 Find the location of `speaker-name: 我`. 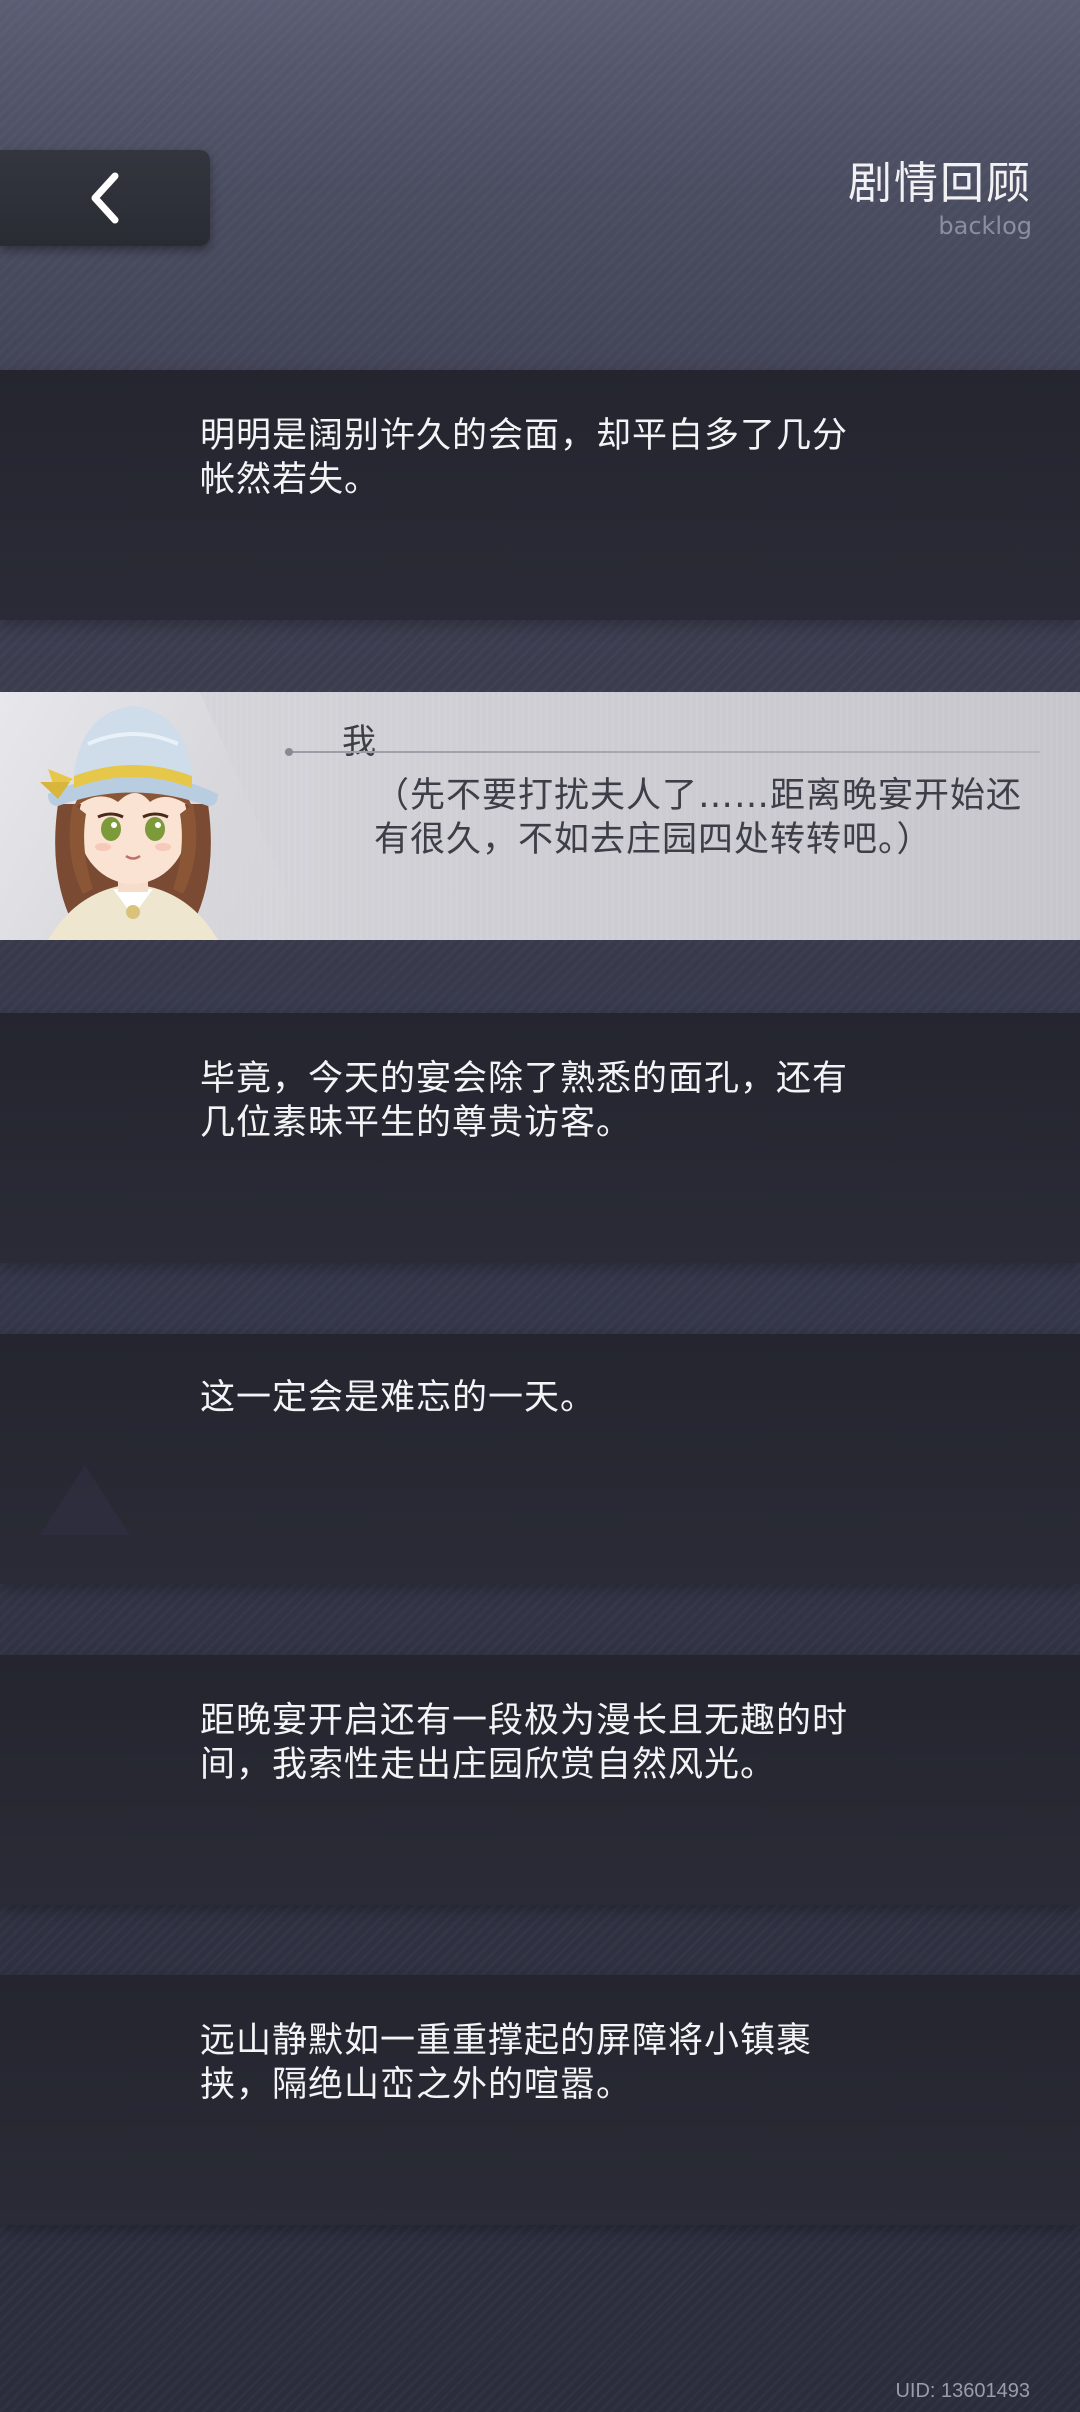

speaker-name: 我 is located at coordinates (359, 742).